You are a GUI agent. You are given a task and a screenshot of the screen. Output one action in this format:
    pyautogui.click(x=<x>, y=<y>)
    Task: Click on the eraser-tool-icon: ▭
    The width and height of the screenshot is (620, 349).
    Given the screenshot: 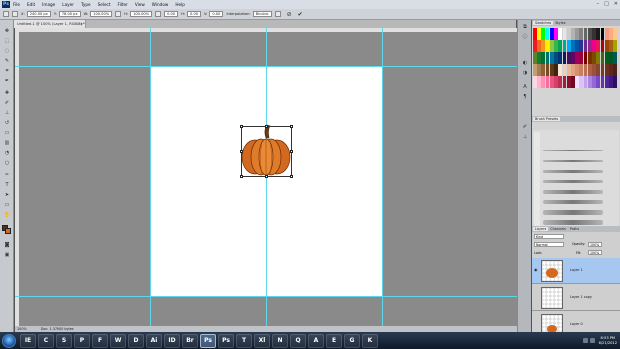 What is the action you would take?
    pyautogui.click(x=7, y=133)
    